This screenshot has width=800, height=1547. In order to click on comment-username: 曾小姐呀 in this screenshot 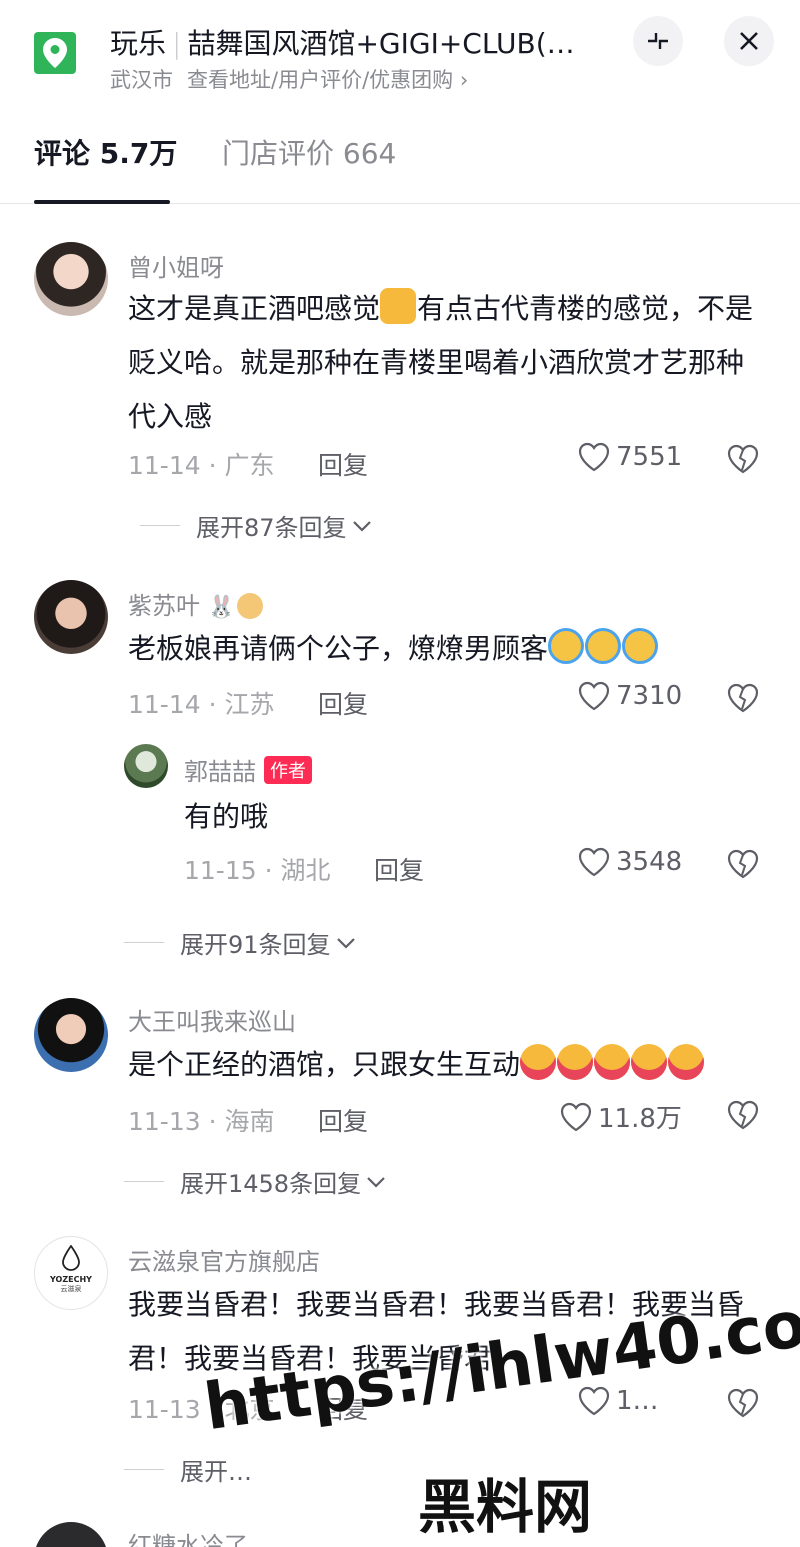, I will do `click(176, 265)`.